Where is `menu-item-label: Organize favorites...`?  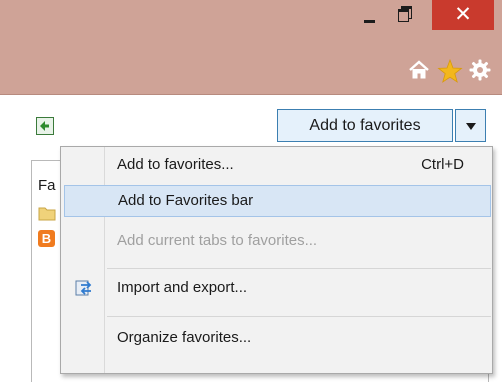
menu-item-label: Organize favorites... is located at coordinates (184, 337).